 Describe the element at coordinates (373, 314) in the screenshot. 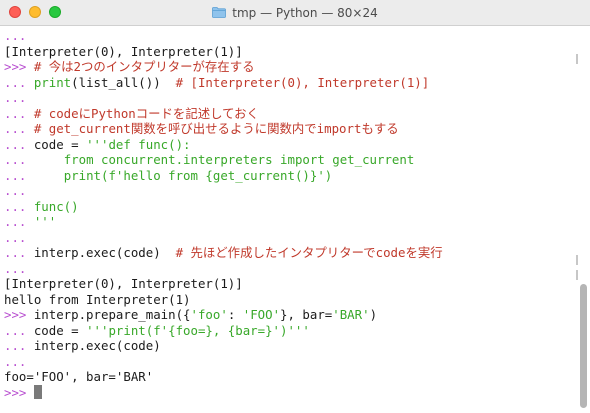

I see `code-text: )` at that location.